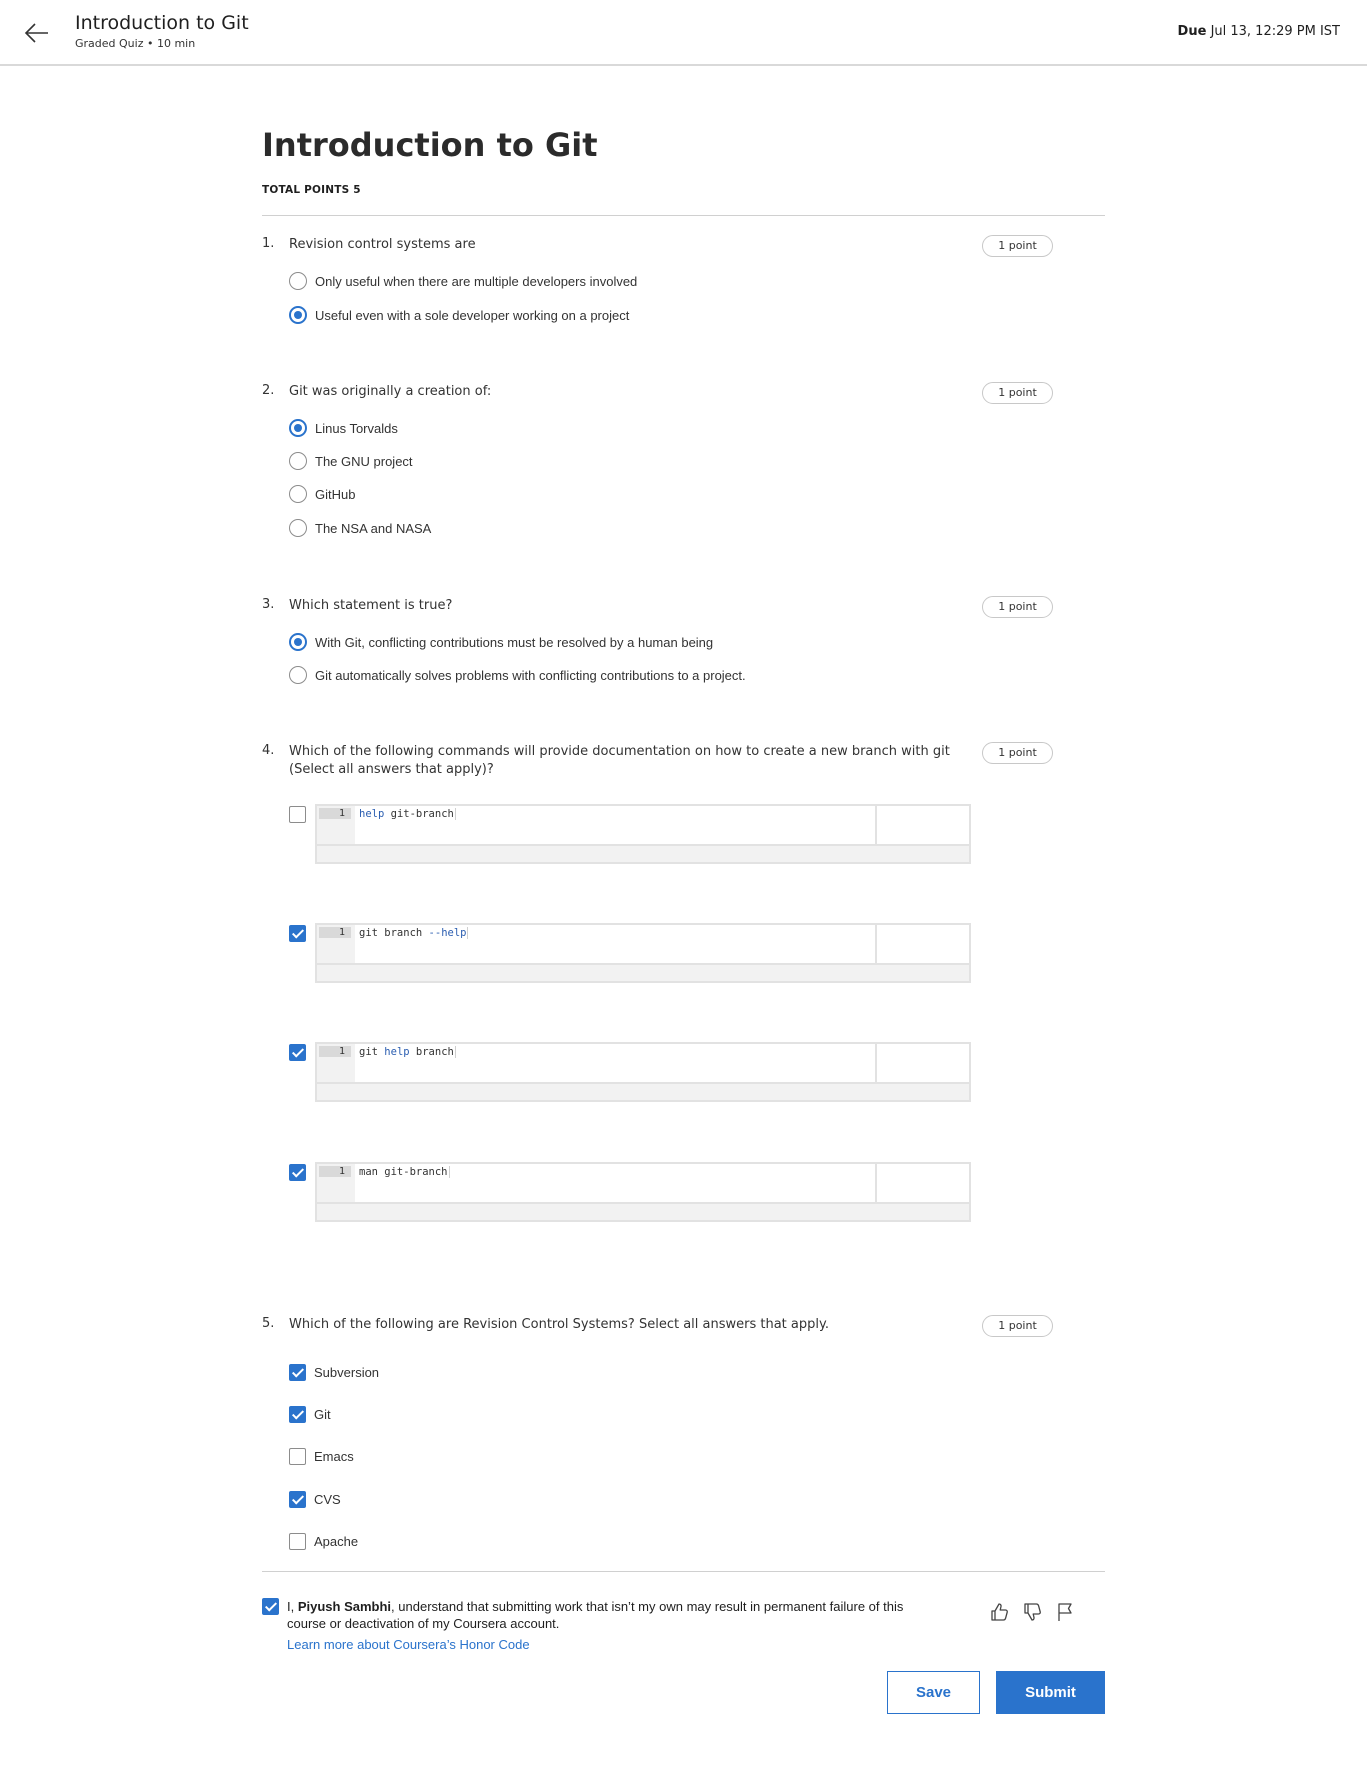  What do you see at coordinates (371, 605) in the screenshot?
I see `question-text: Which statement is true?` at bounding box center [371, 605].